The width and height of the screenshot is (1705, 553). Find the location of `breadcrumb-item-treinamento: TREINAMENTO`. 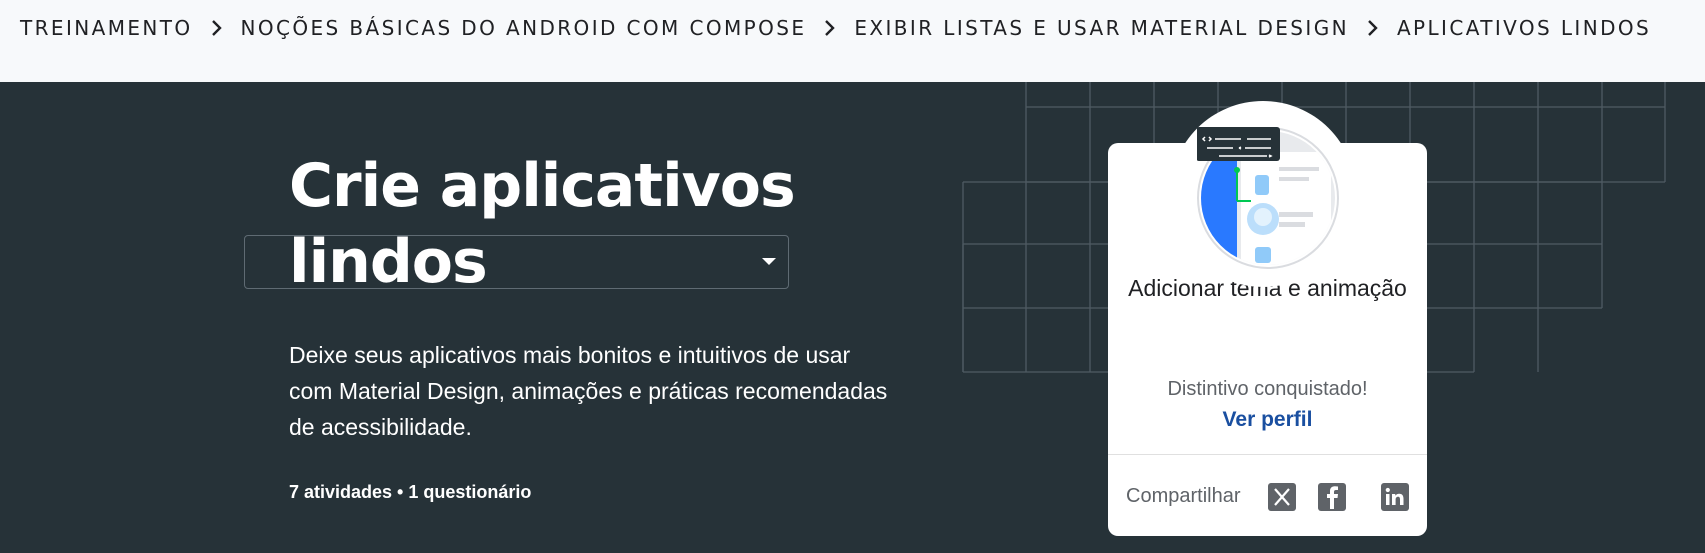

breadcrumb-item-treinamento: TREINAMENTO is located at coordinates (106, 28).